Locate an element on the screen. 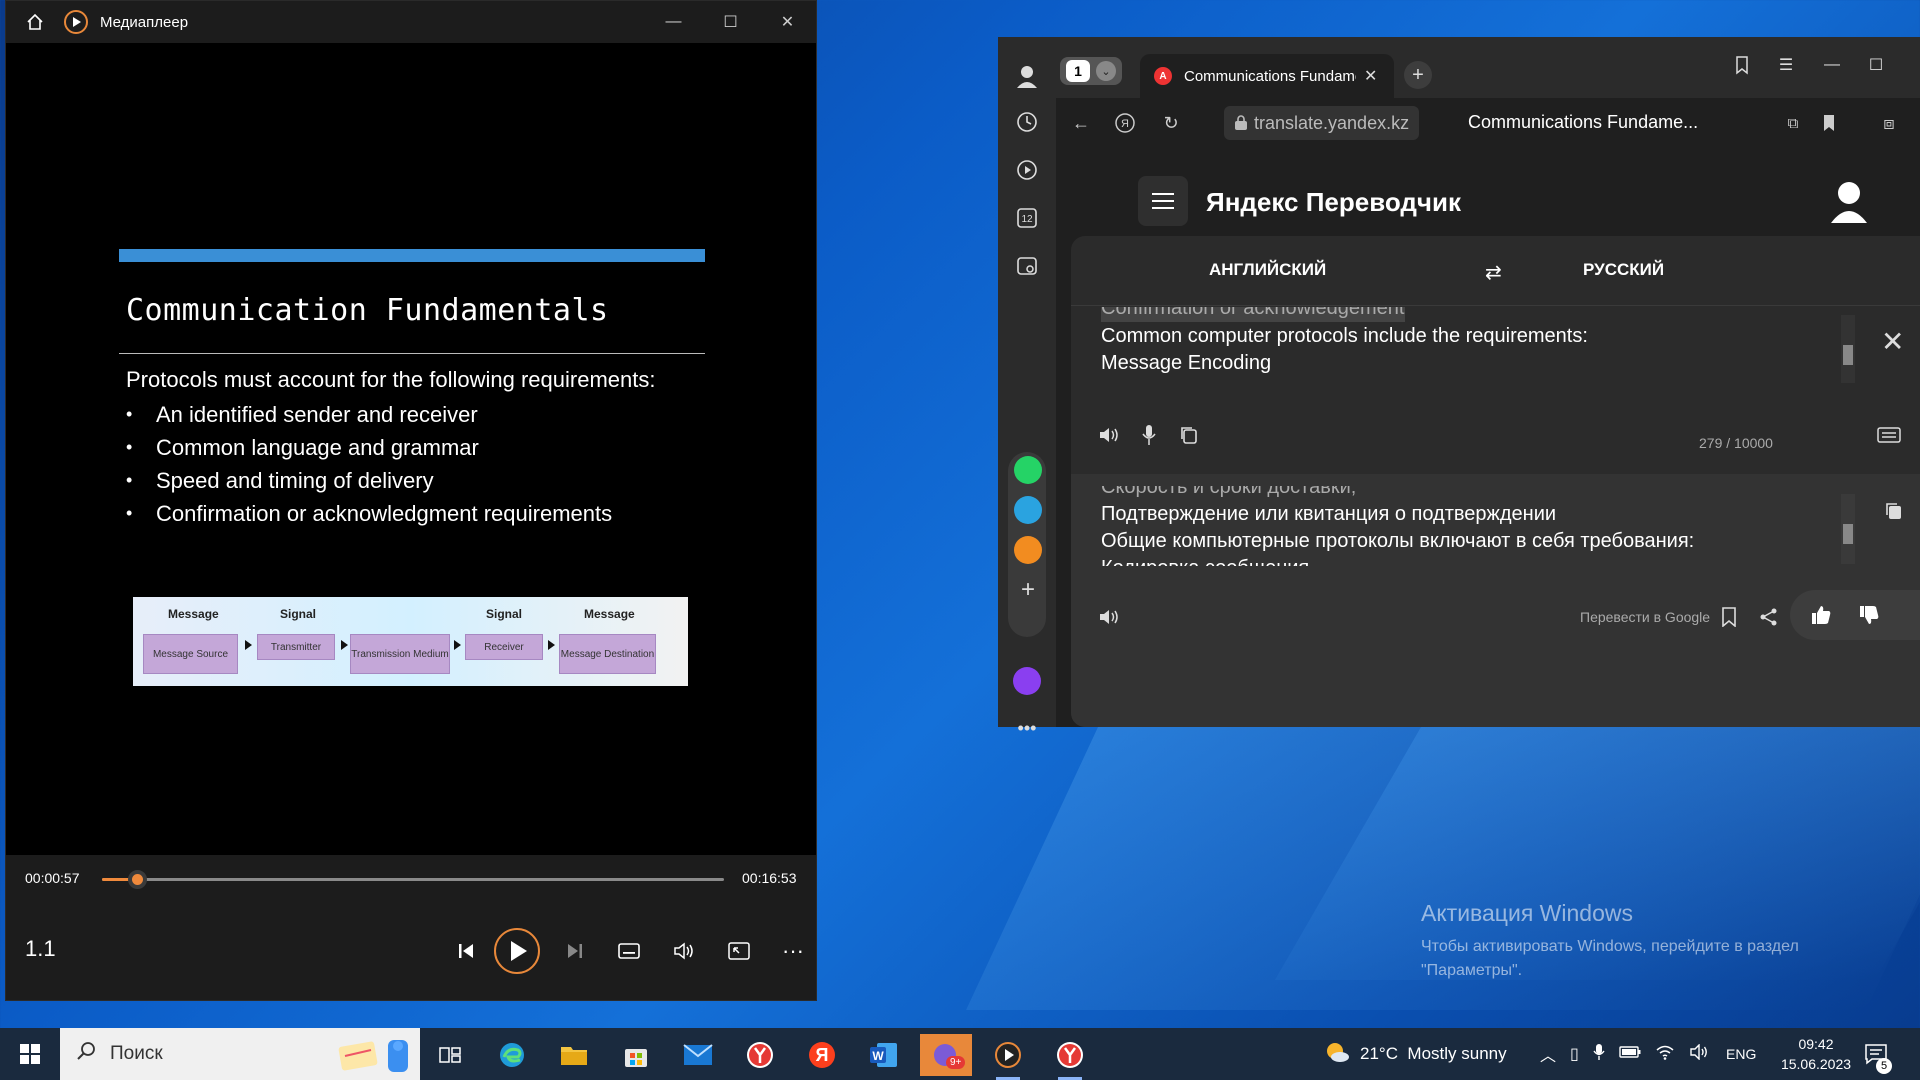 This screenshot has height=1080, width=1920. slide-title: Communication Fundamentals is located at coordinates (367, 310).